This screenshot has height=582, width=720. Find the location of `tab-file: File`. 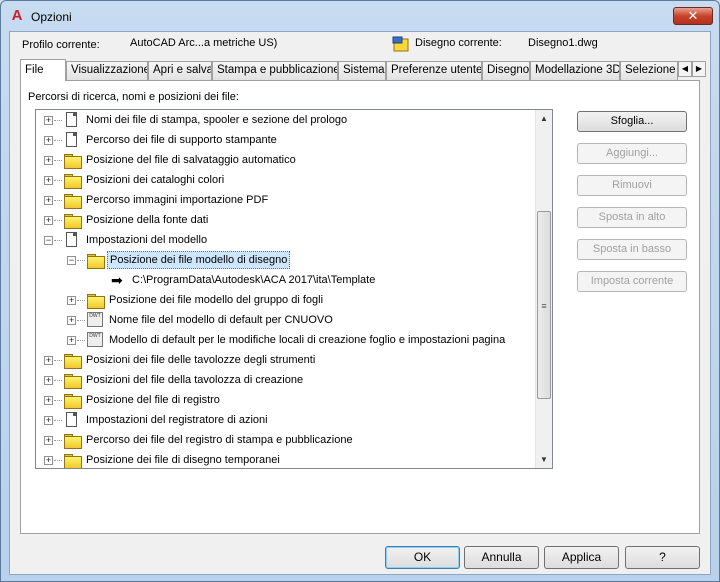

tab-file: File is located at coordinates (43, 70).